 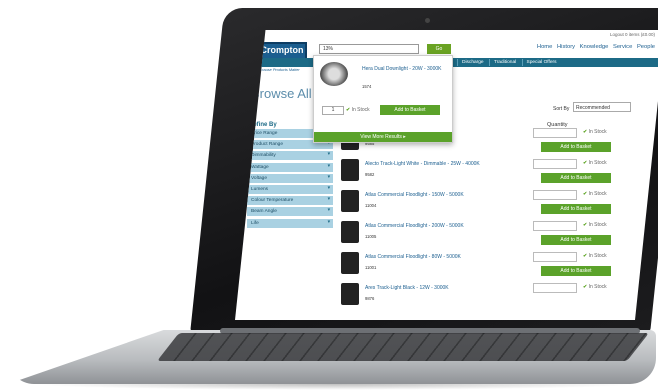 I want to click on nav-discharge: Discharge, so click(x=472, y=62).